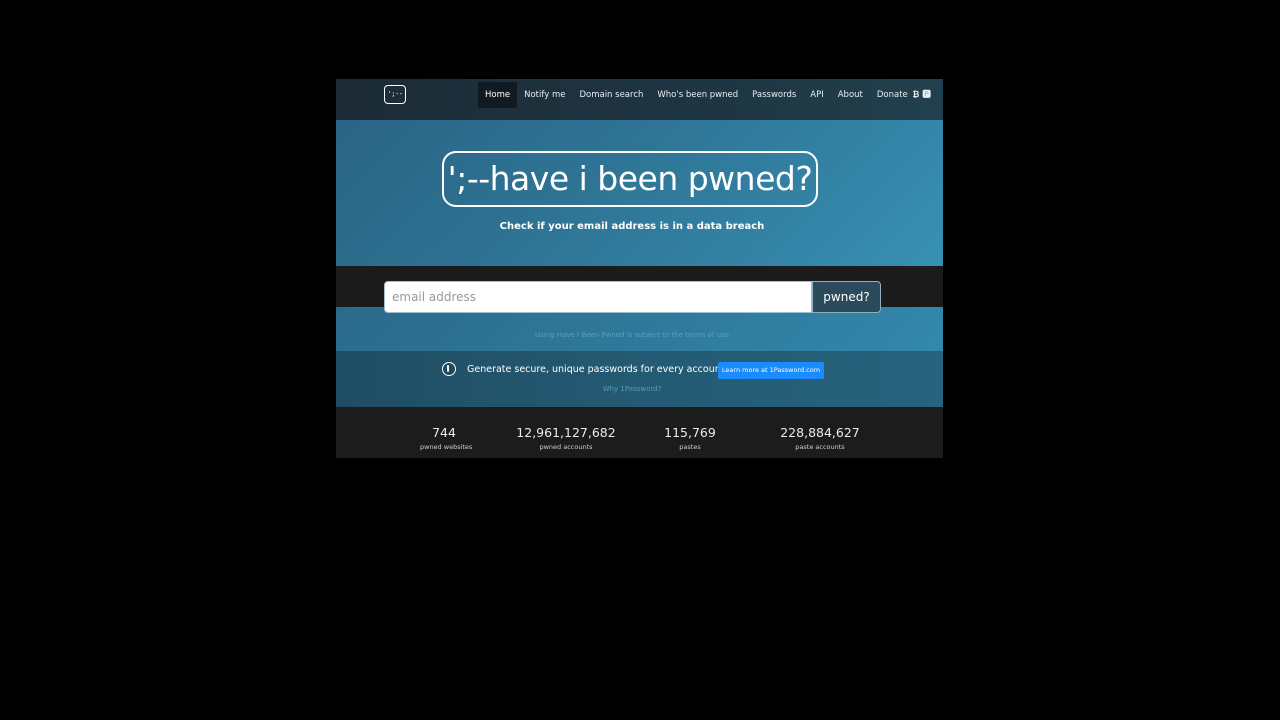  What do you see at coordinates (774, 95) in the screenshot?
I see `nav-item-passwords: Passwords` at bounding box center [774, 95].